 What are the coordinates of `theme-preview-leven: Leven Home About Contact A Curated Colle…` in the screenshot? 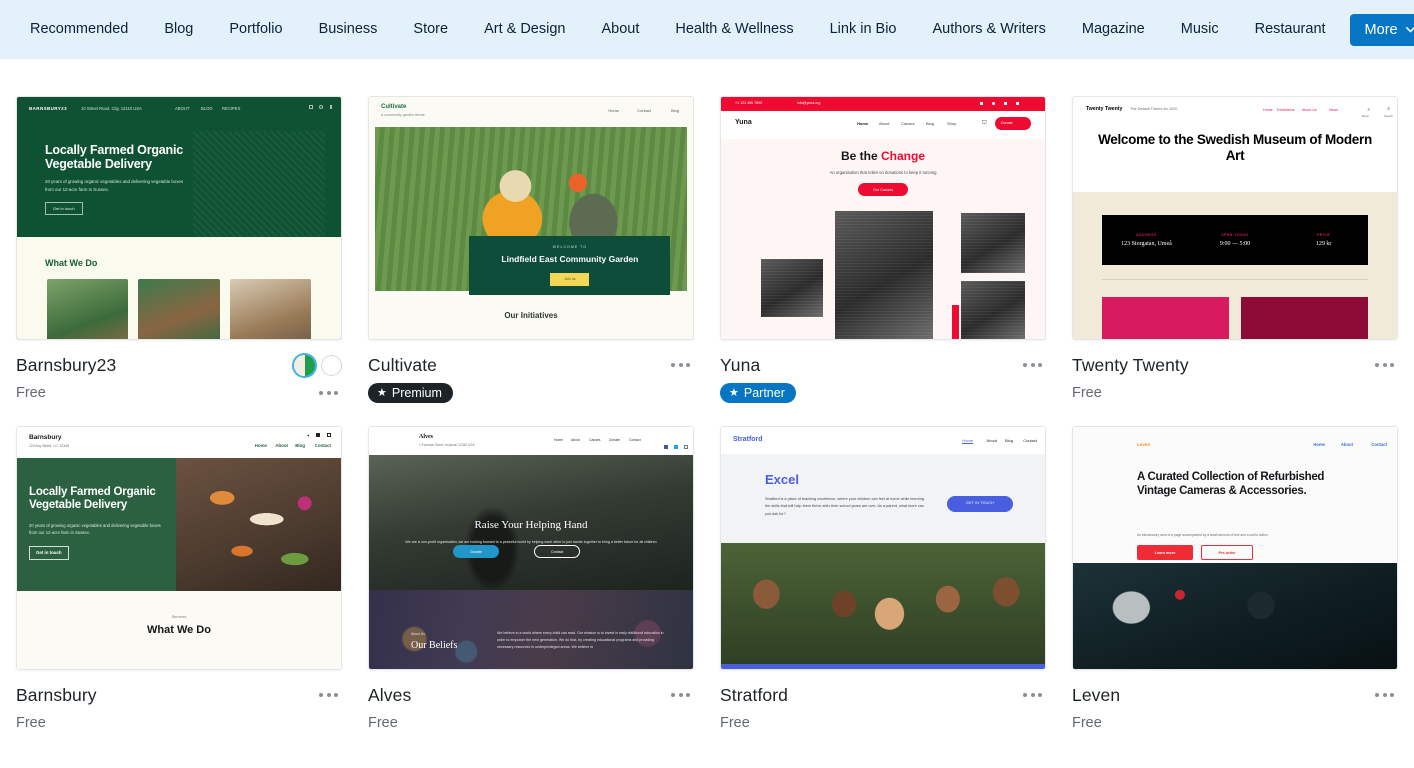 It's located at (1235, 548).